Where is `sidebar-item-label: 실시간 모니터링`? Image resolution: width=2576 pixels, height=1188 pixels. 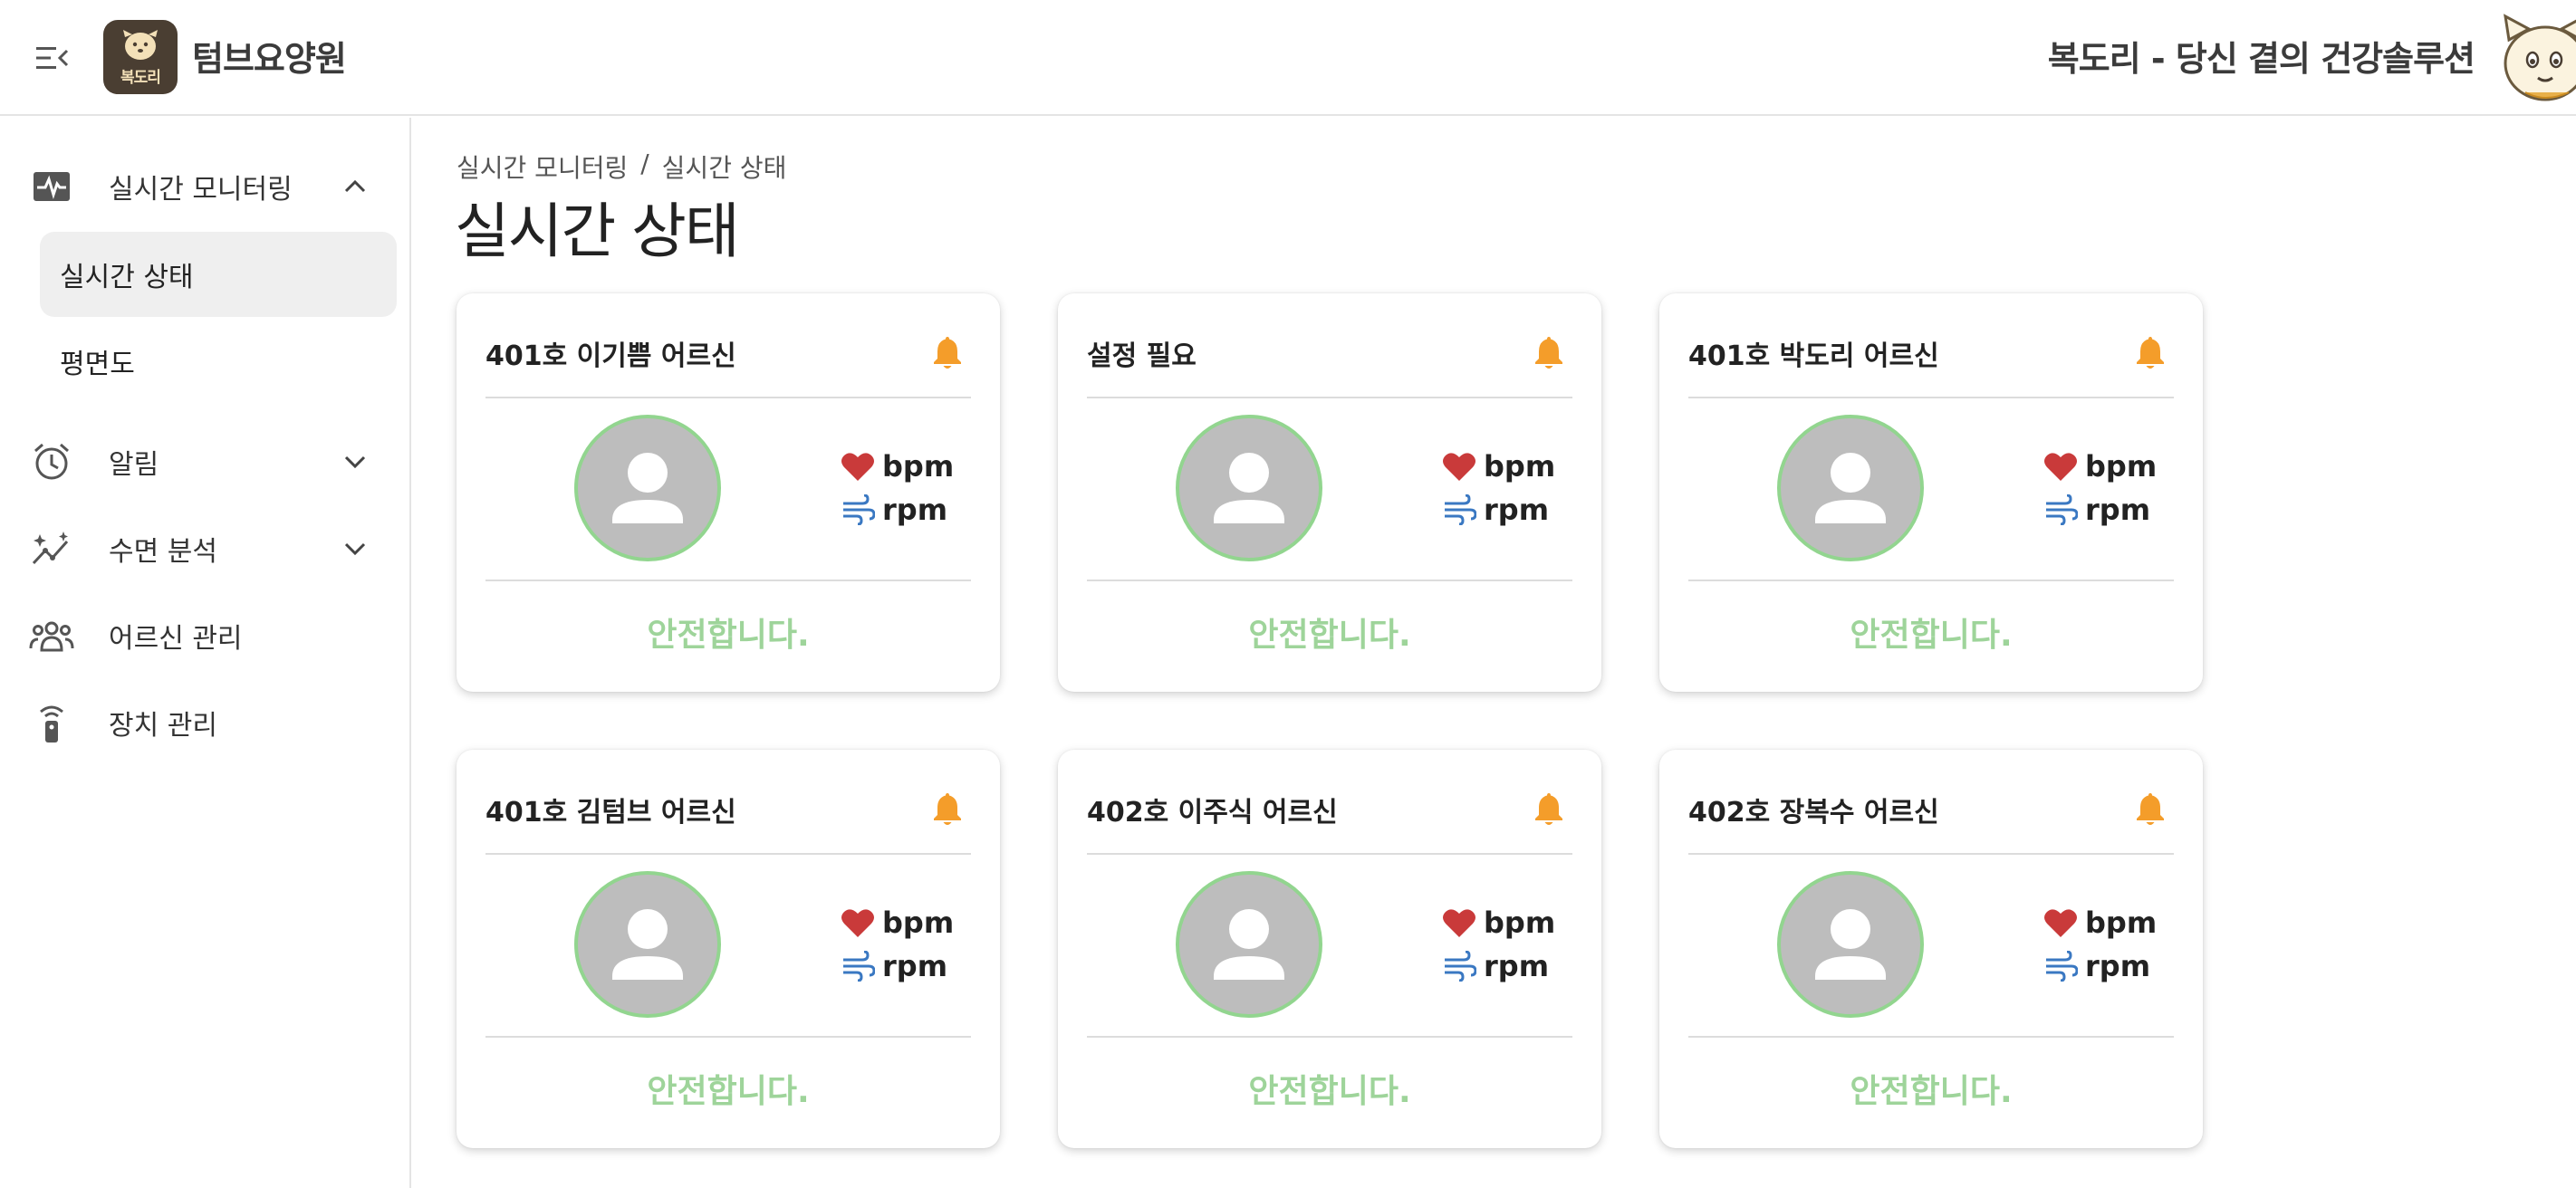
sidebar-item-label: 실시간 모니터링 is located at coordinates (201, 190).